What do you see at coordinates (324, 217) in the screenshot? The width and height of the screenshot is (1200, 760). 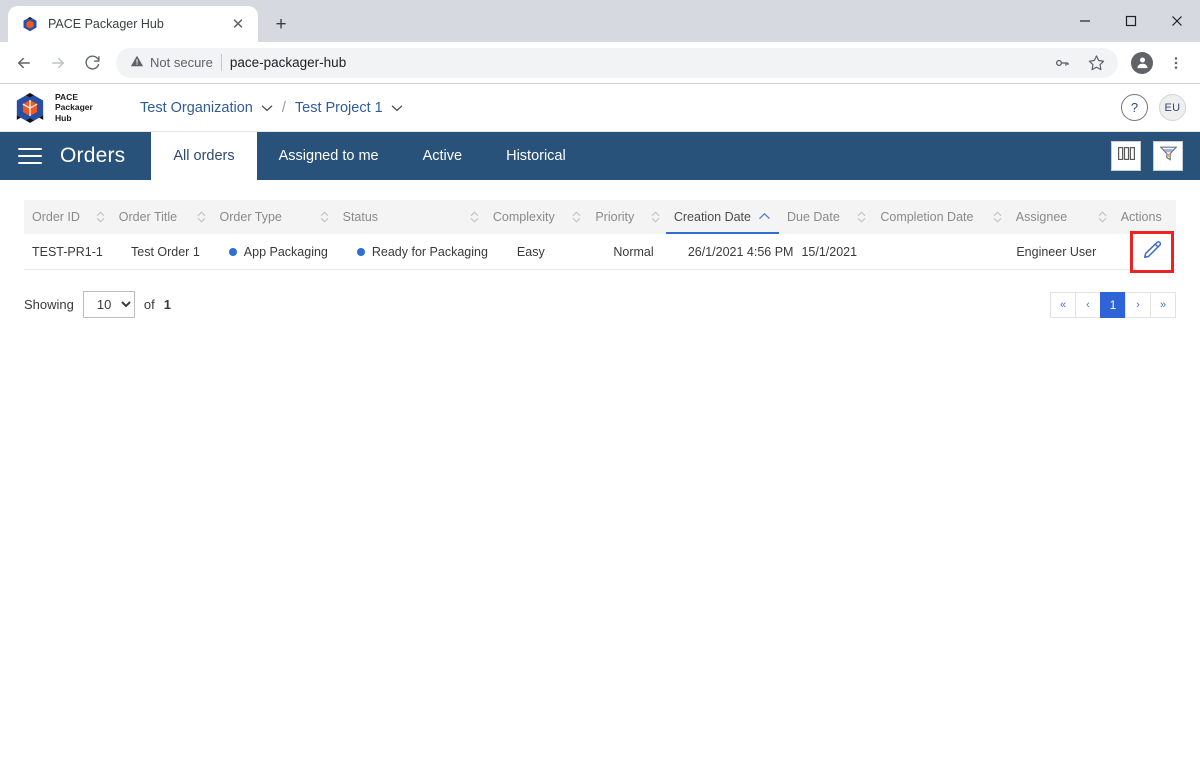 I see `sort-toggle-status` at bounding box center [324, 217].